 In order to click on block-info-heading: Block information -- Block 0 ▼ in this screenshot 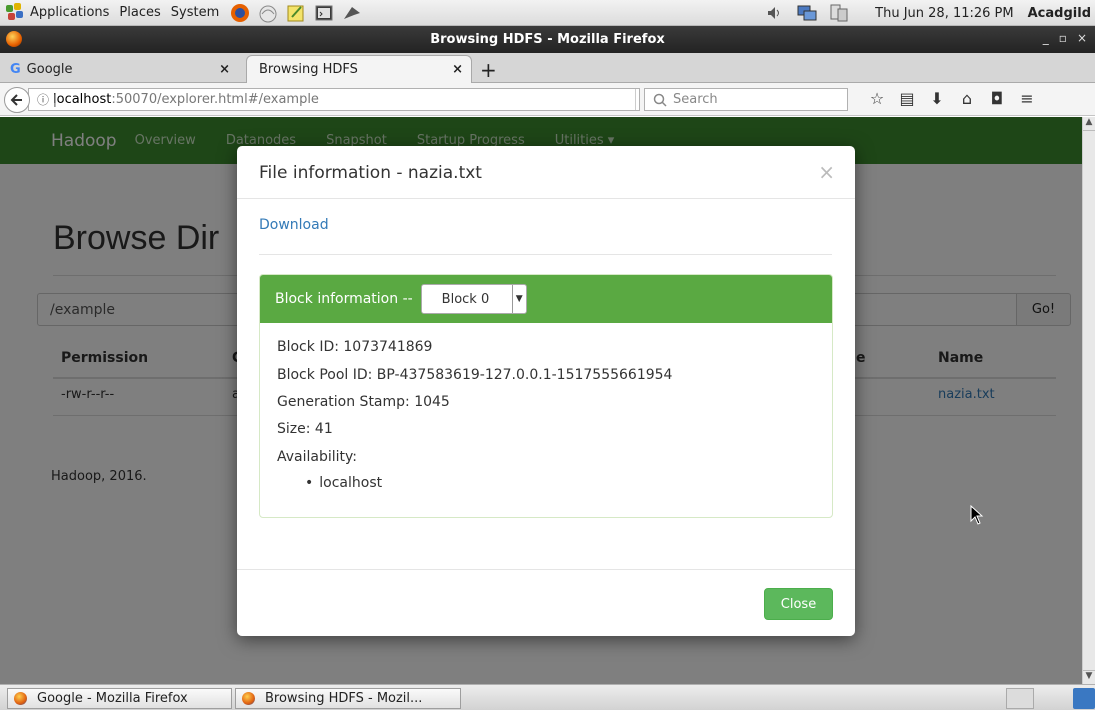, I will do `click(546, 299)`.